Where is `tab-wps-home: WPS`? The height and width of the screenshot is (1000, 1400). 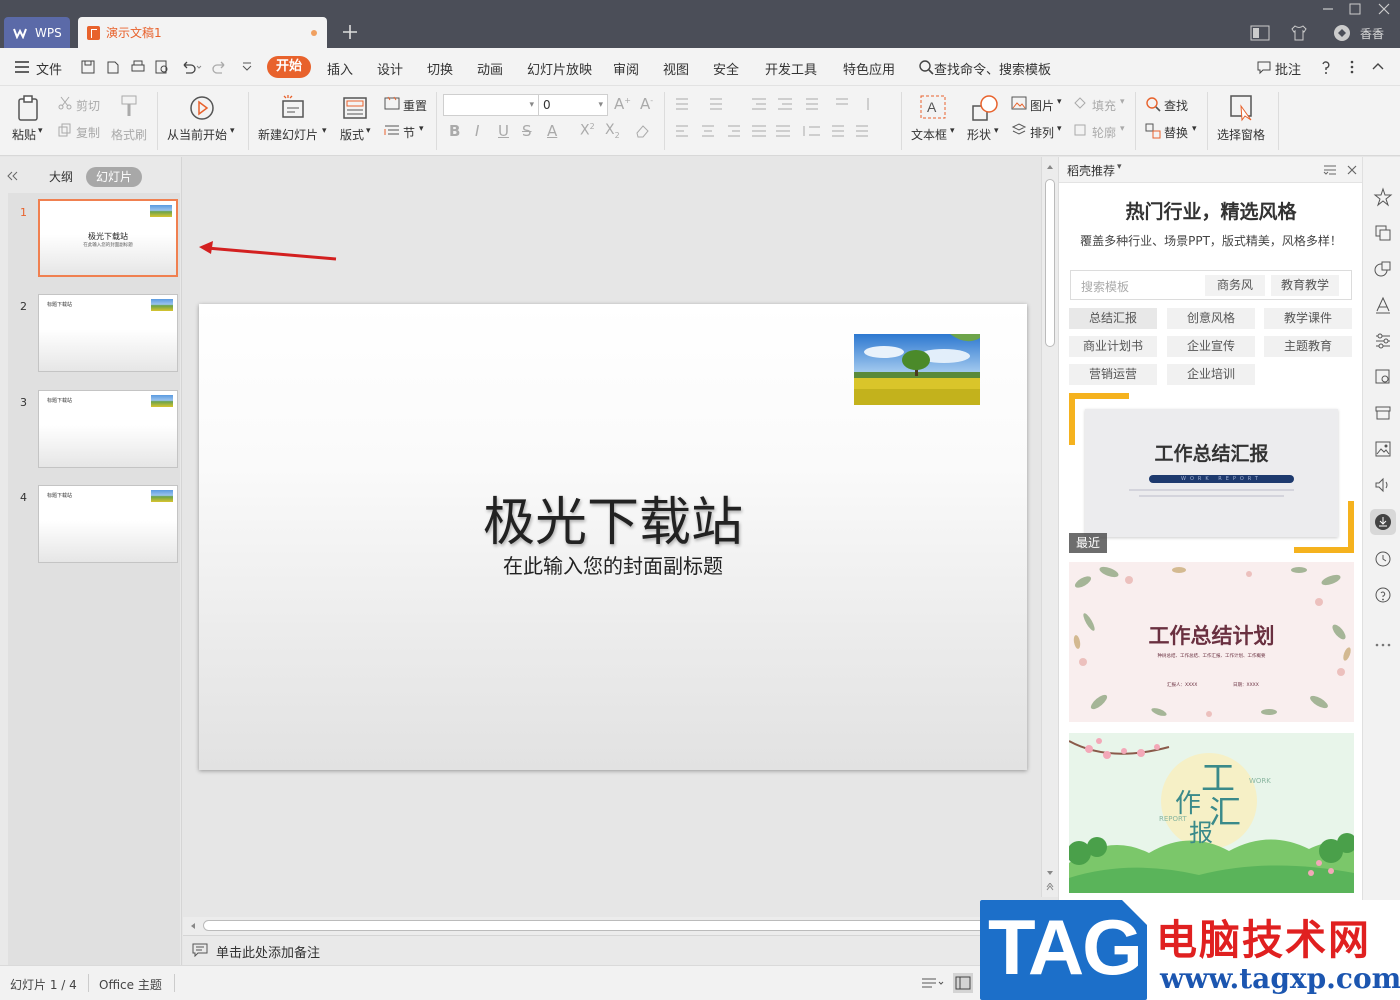
tab-wps-home: WPS is located at coordinates (37, 32).